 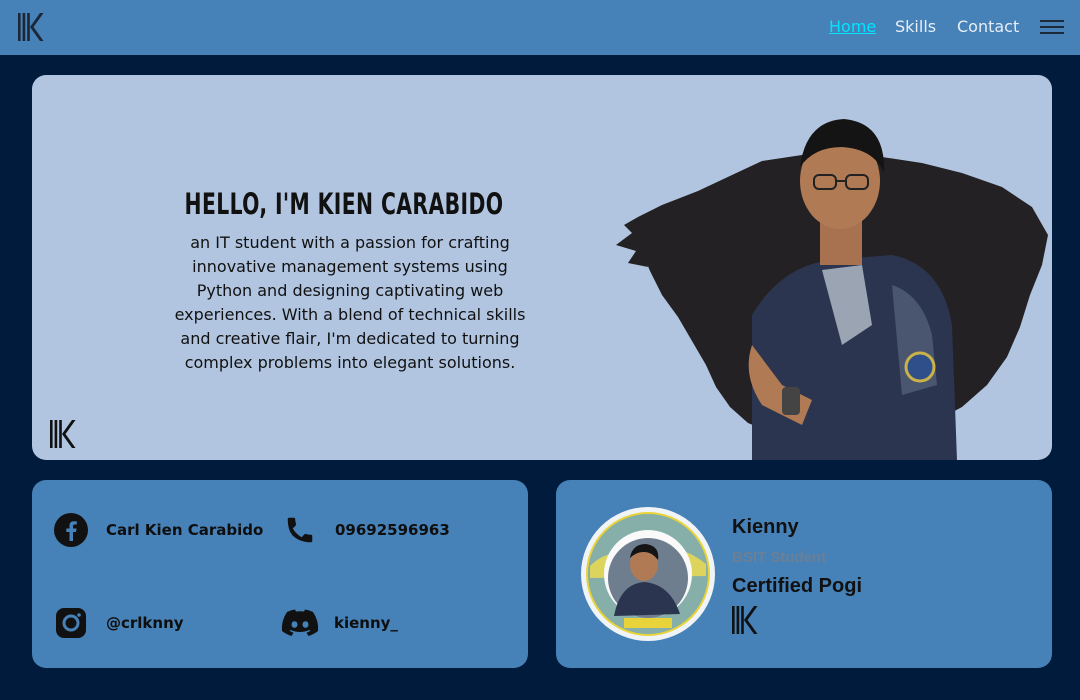 What do you see at coordinates (366, 623) in the screenshot?
I see `discord-label: kienny_` at bounding box center [366, 623].